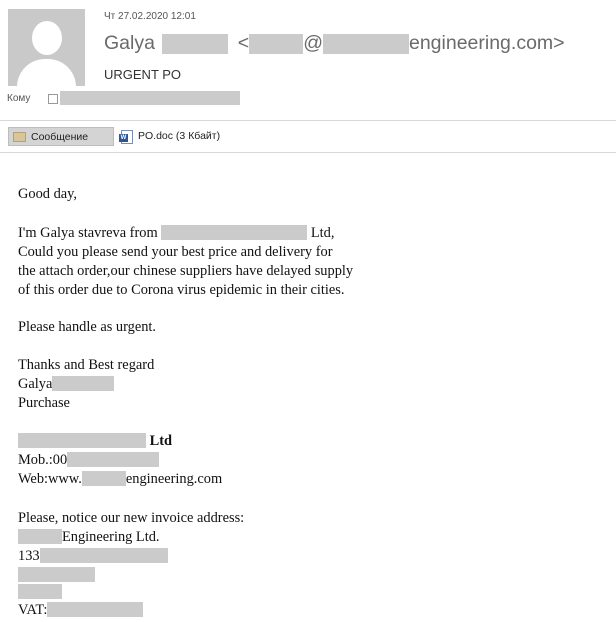  I want to click on redacted-address-company, so click(40, 536).